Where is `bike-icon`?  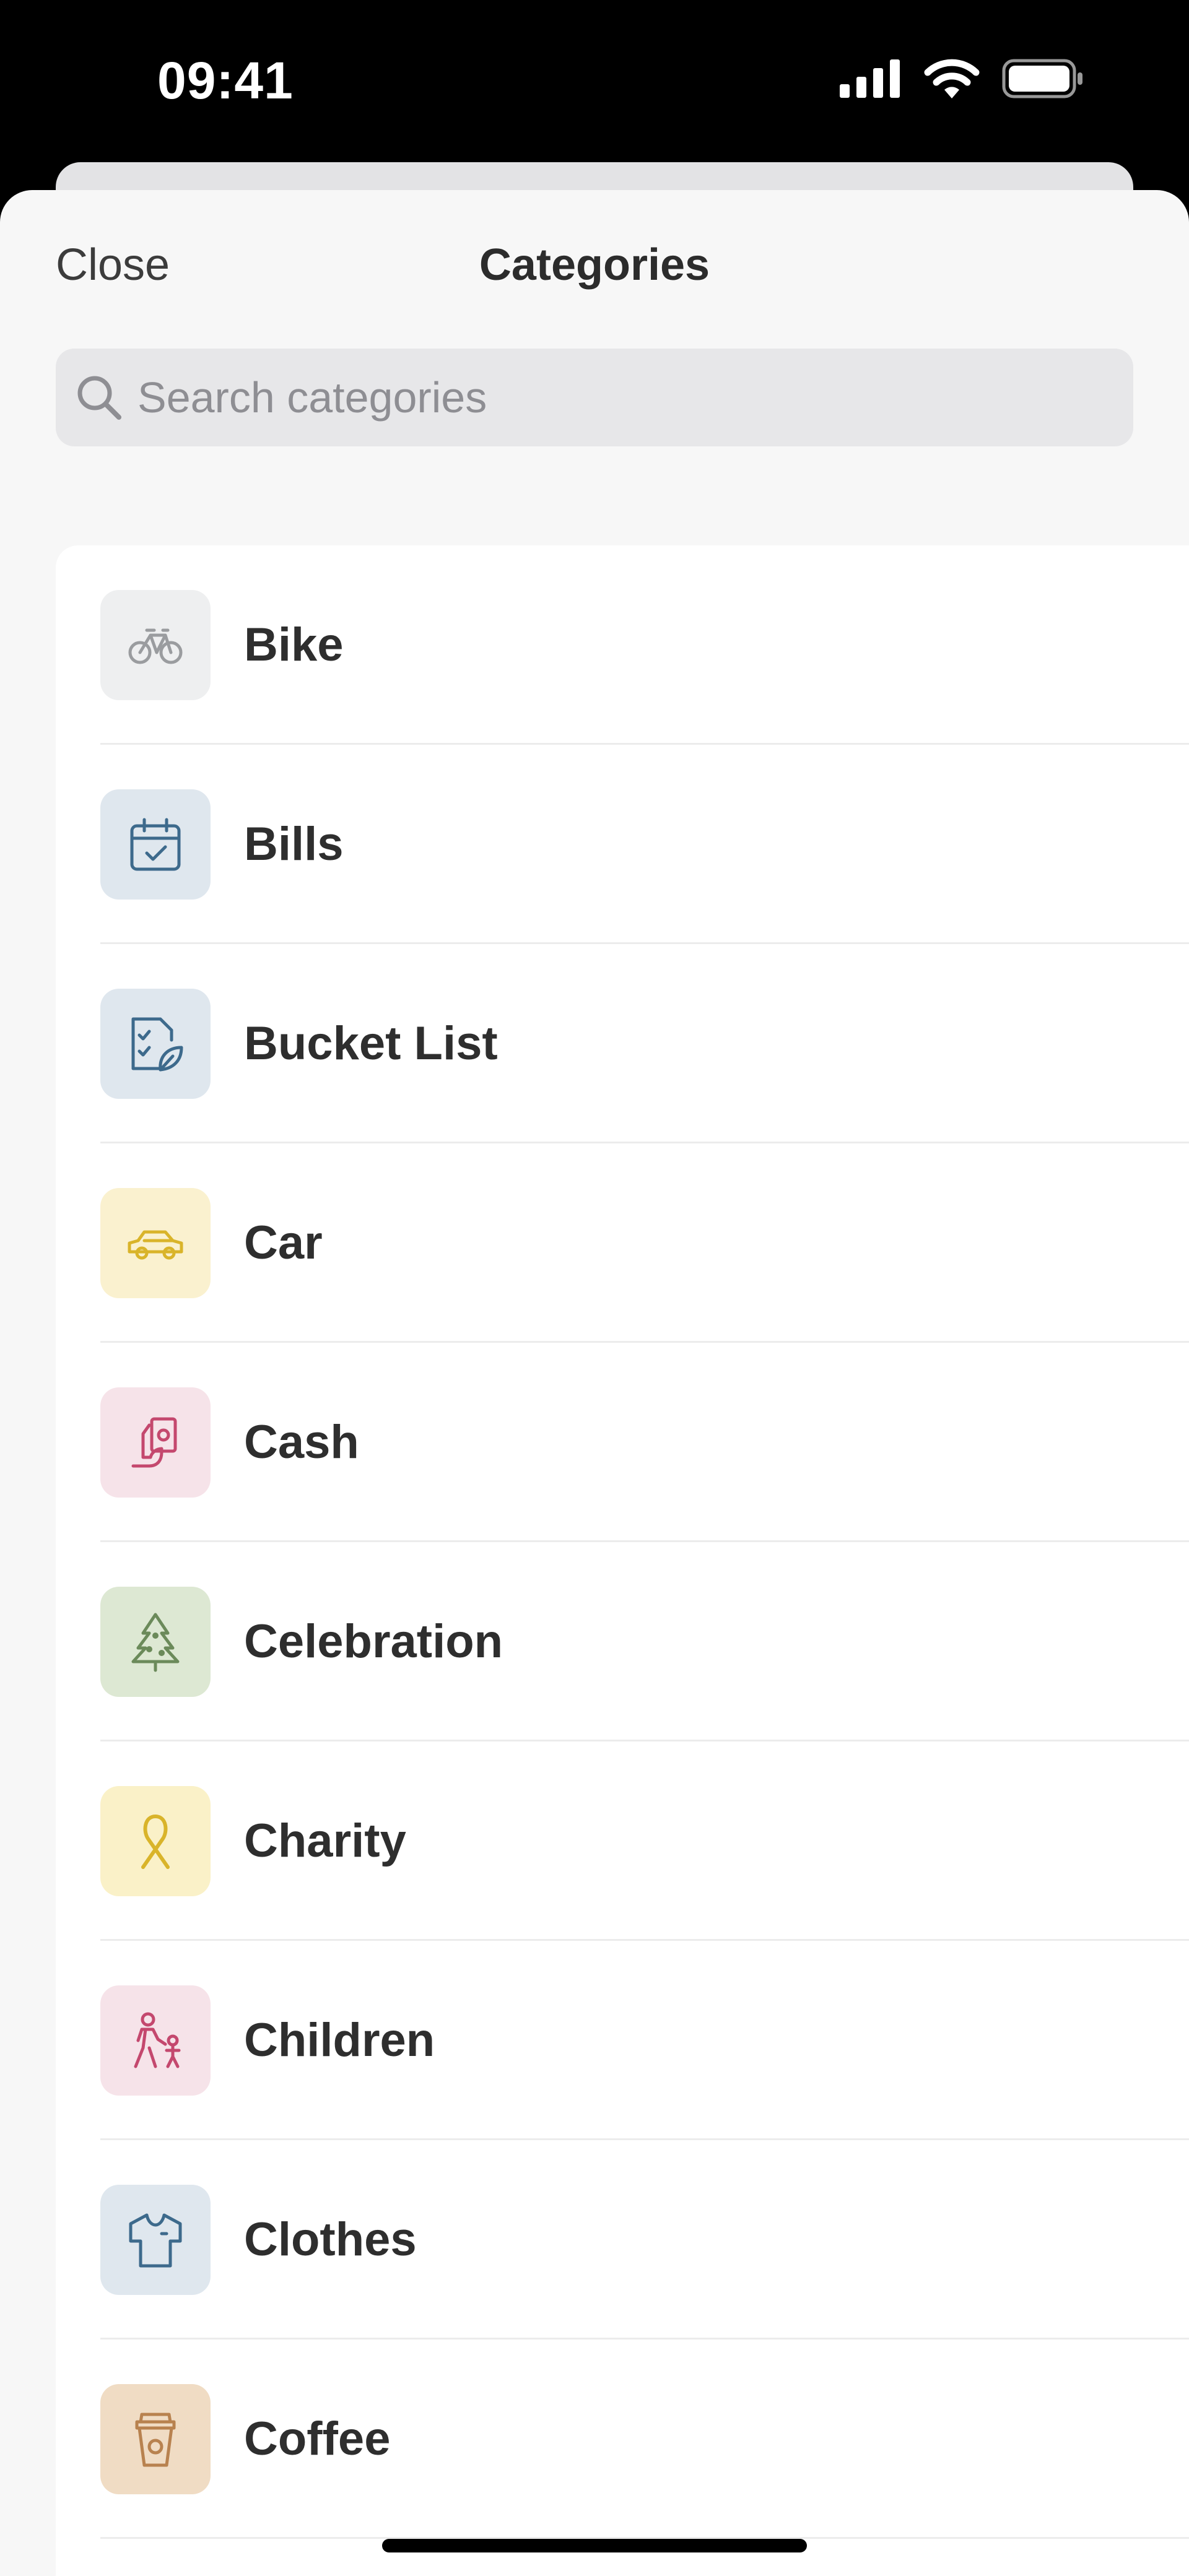 bike-icon is located at coordinates (155, 645).